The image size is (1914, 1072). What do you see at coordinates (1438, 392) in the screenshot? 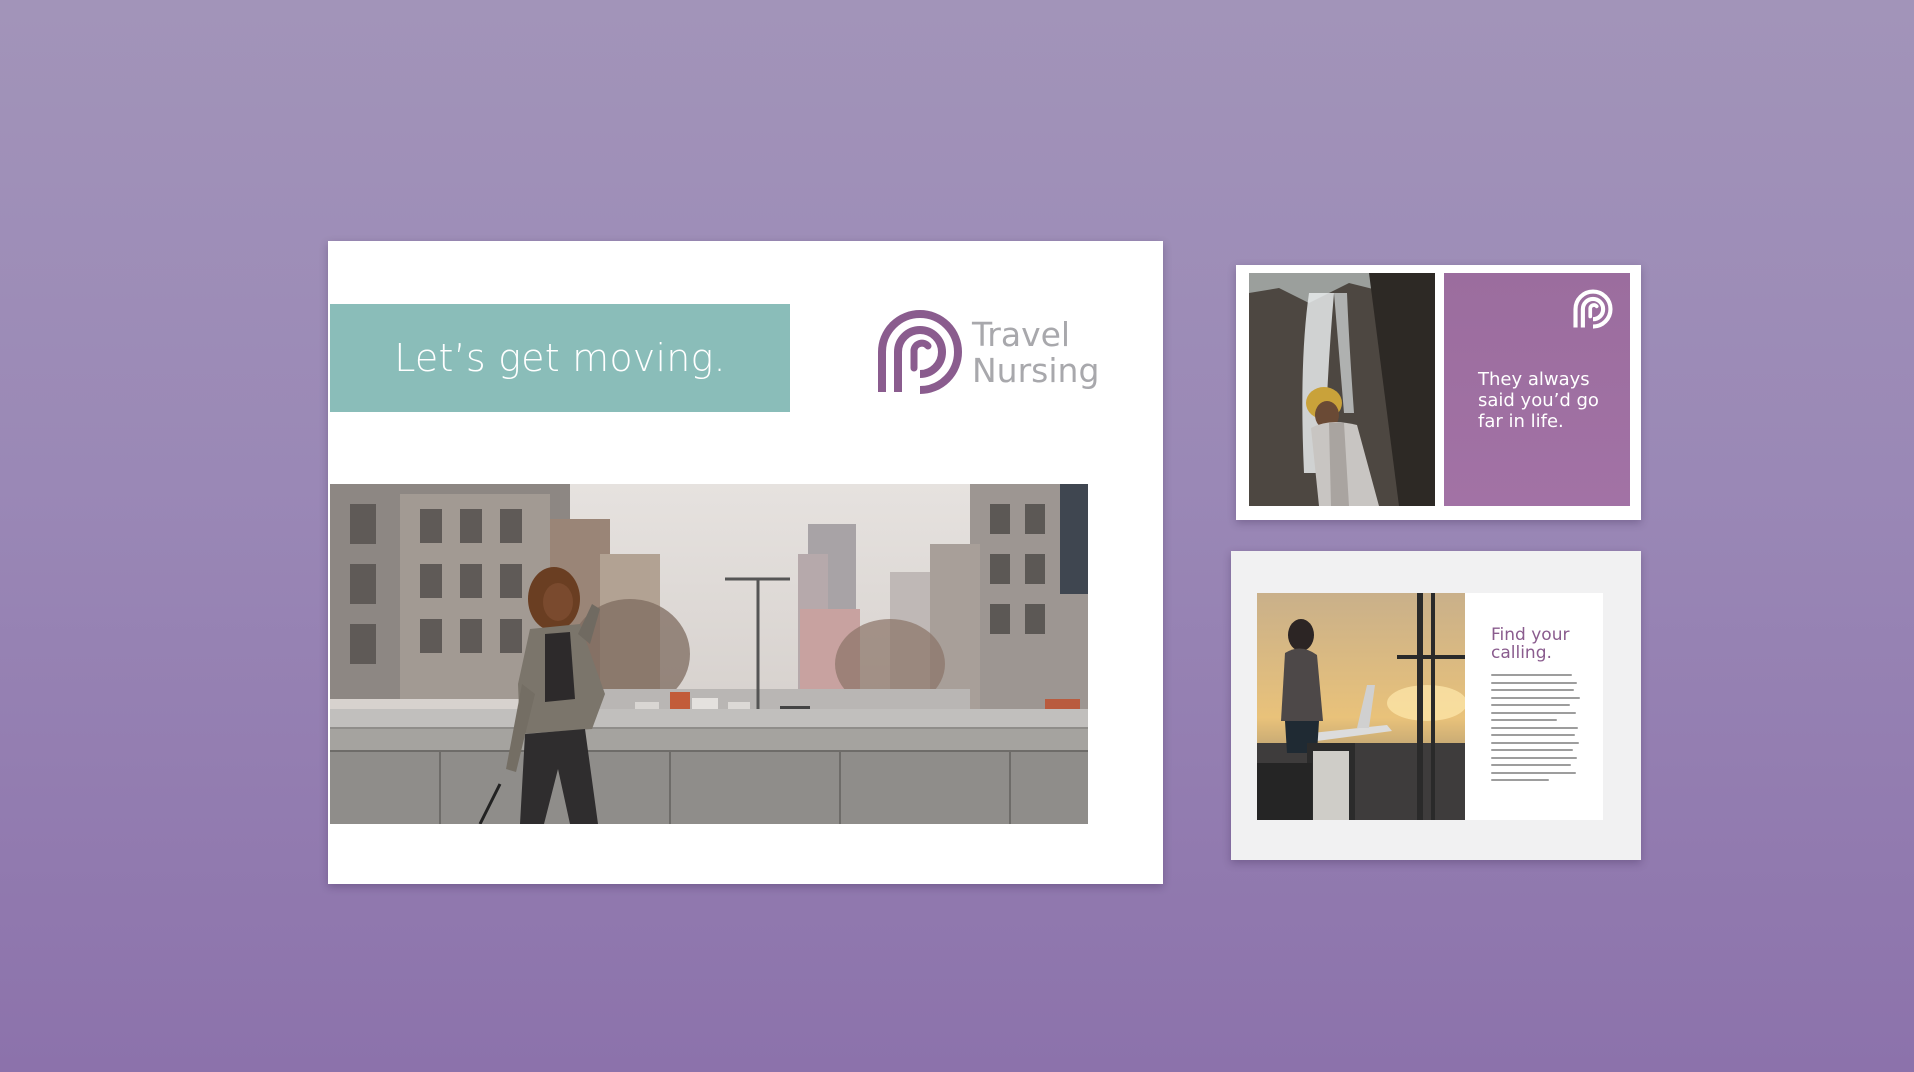
I see `waterfall-postcard: They always said you’d go far in life.` at bounding box center [1438, 392].